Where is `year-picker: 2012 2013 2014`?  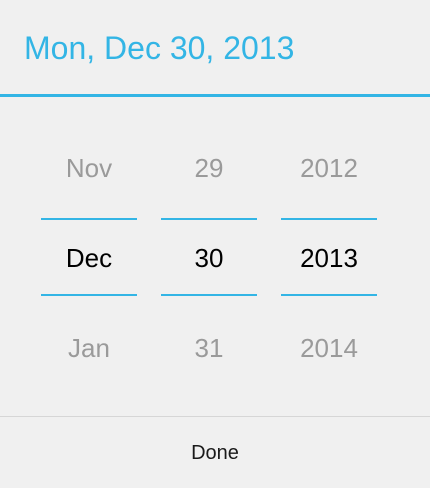
year-picker: 2012 2013 2014 is located at coordinates (329, 260).